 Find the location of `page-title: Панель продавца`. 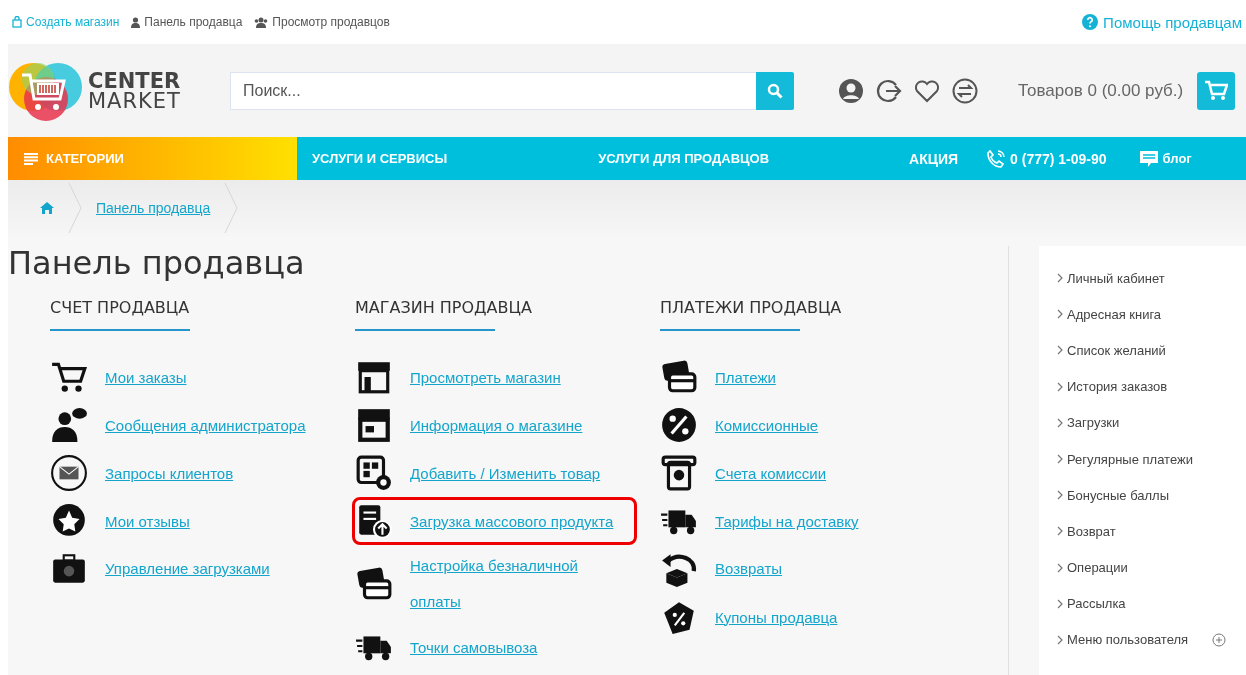

page-title: Панель продавца is located at coordinates (157, 263).